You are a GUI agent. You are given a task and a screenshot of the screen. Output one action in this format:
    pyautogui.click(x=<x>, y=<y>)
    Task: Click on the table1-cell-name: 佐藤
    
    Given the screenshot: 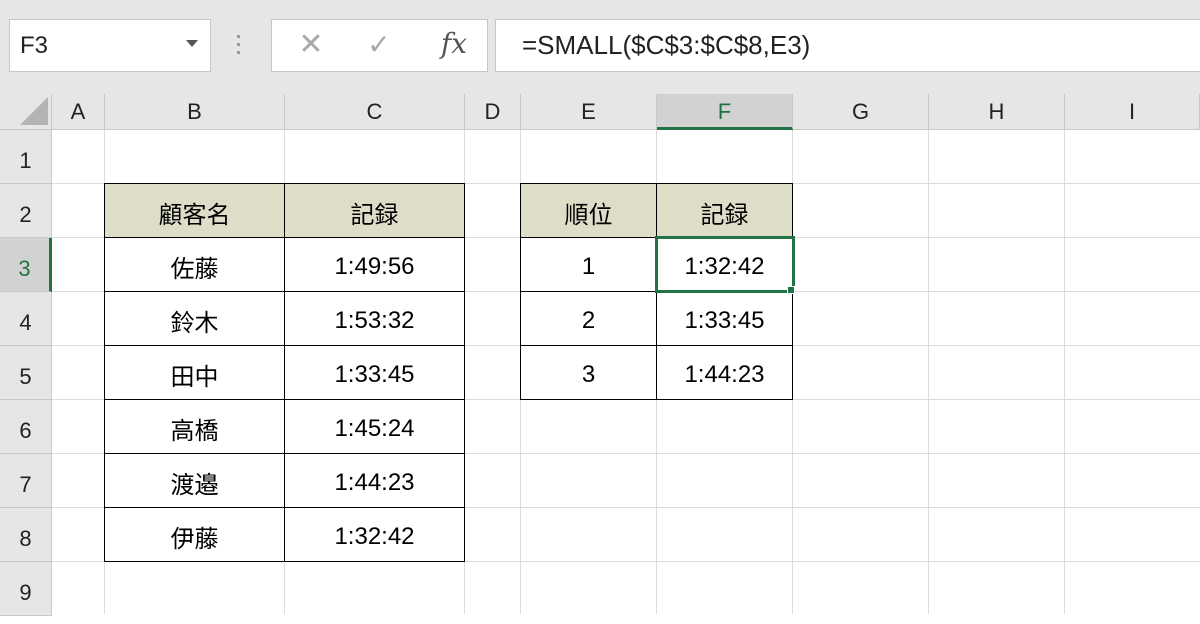 What is the action you would take?
    pyautogui.click(x=194, y=264)
    